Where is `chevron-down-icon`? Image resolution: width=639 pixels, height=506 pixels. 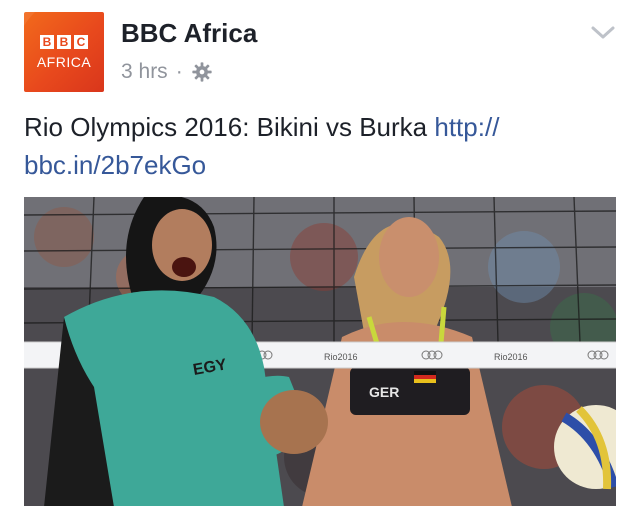
chevron-down-icon is located at coordinates (603, 32).